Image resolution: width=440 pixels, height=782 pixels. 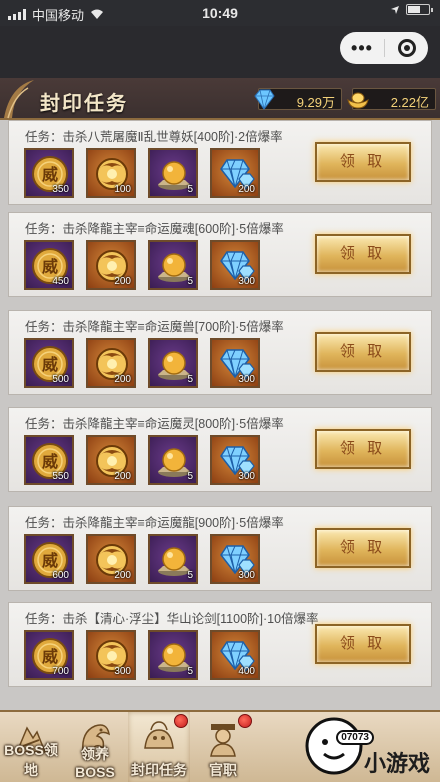 I want to click on panel-title: 封印任务, so click(x=84, y=104).